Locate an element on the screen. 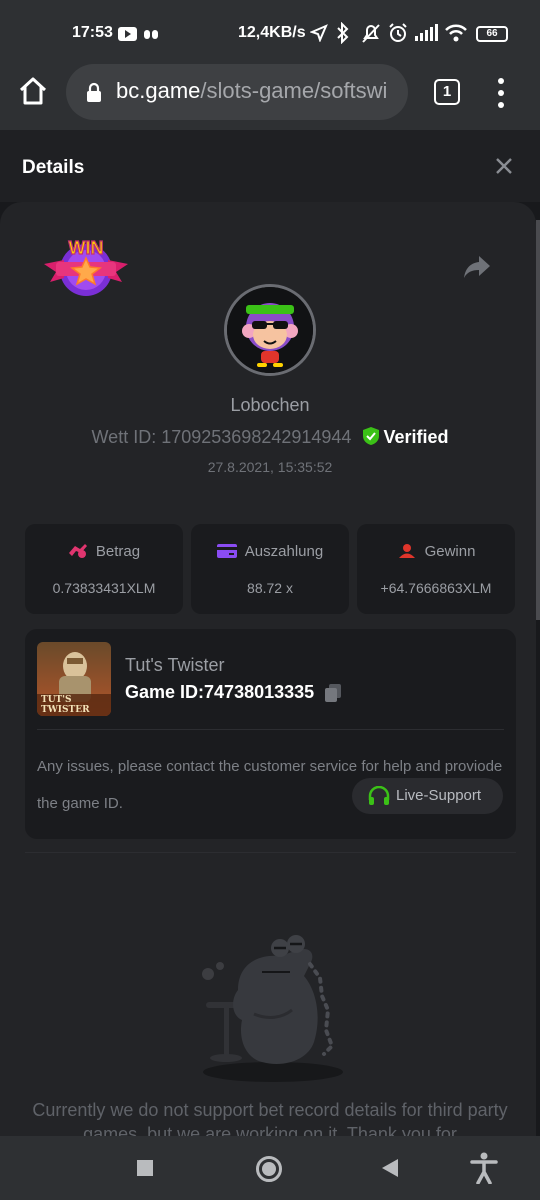 The width and height of the screenshot is (540, 1200). stat-label-text: Auszahlung is located at coordinates (284, 551).